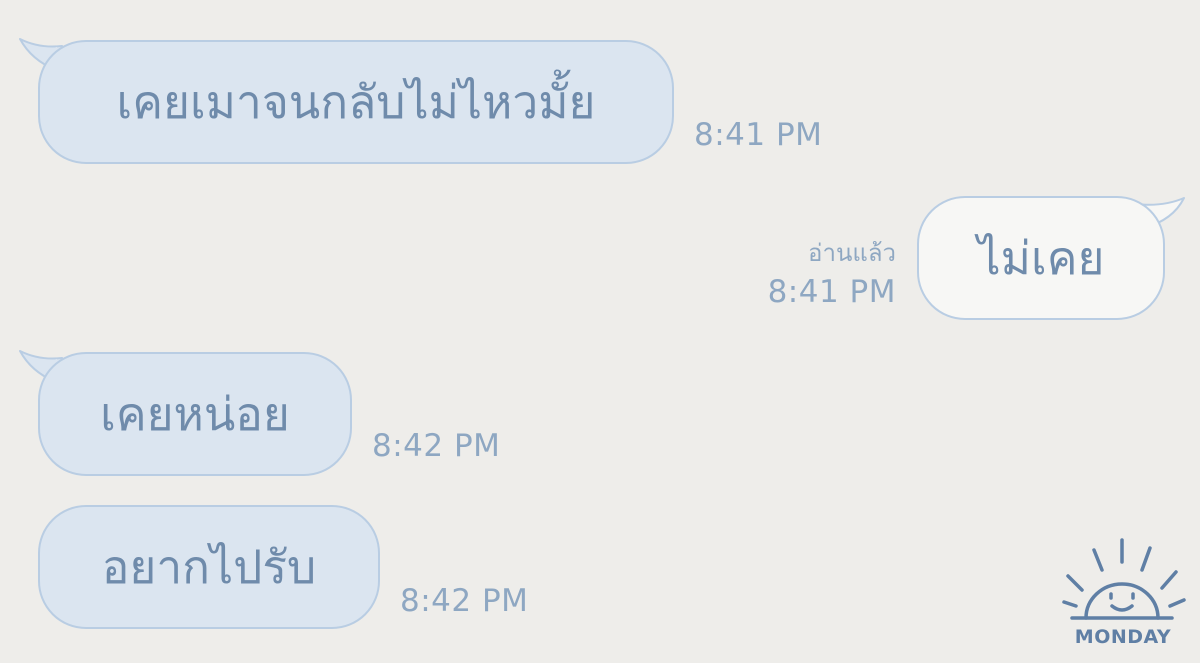  Describe the element at coordinates (852, 253) in the screenshot. I see `read-receipt: อ่านแล้ว` at that location.